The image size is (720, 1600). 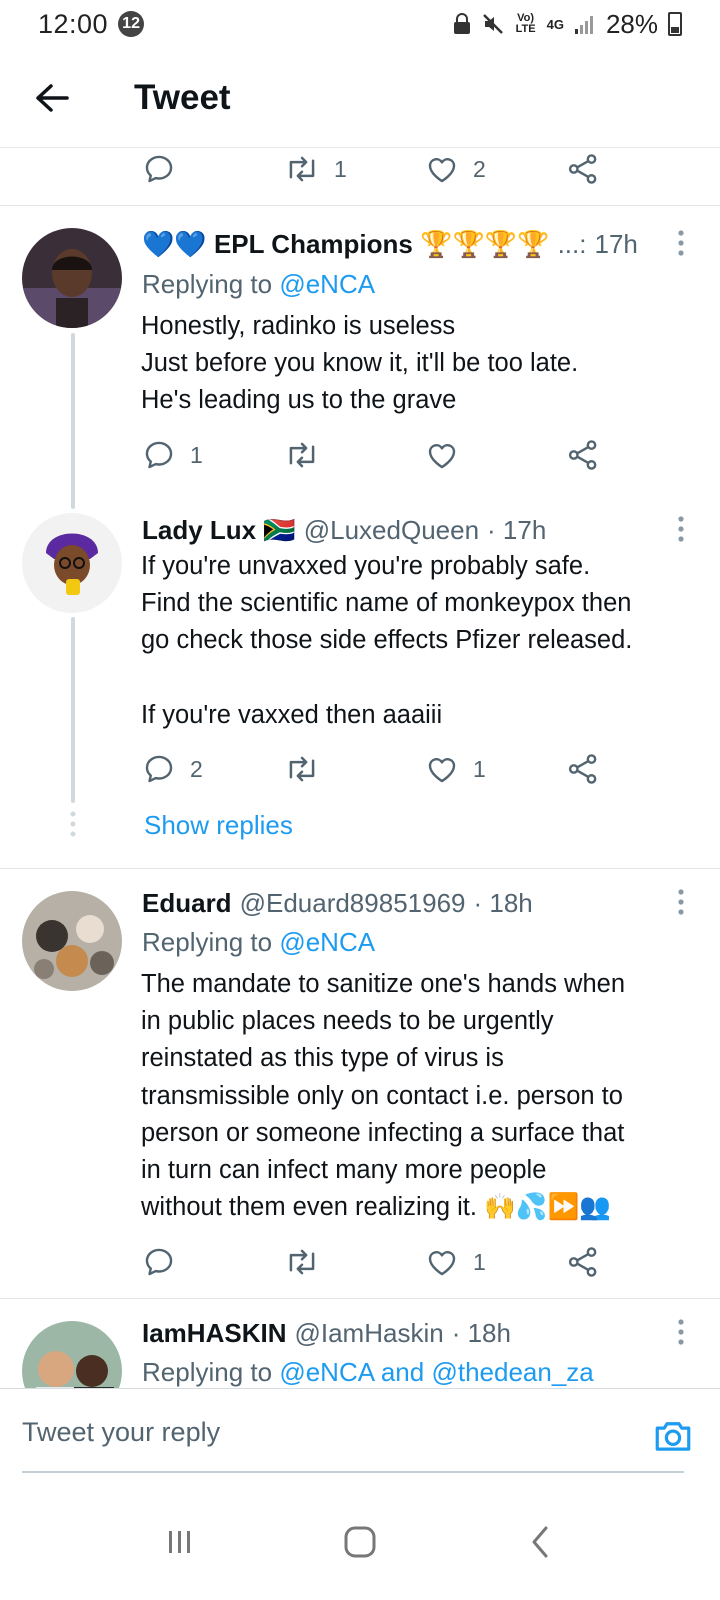 I want to click on replying-to-link: @eNCA and @thedean_za, so click(x=436, y=1372).